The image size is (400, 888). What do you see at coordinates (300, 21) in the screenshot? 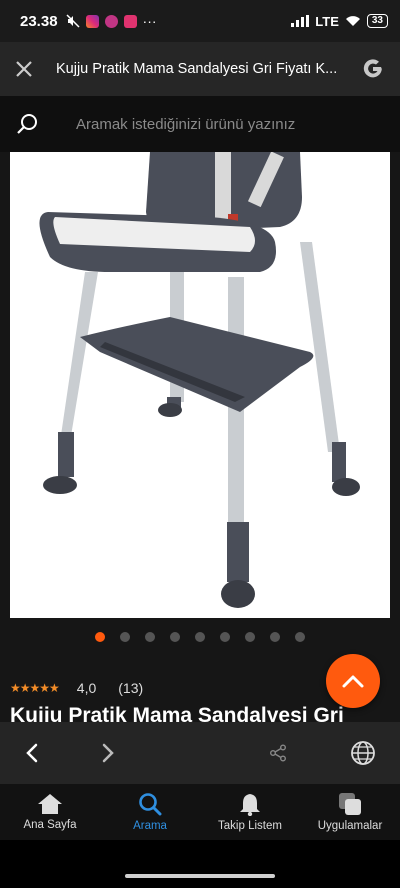
I see `signal-icon` at bounding box center [300, 21].